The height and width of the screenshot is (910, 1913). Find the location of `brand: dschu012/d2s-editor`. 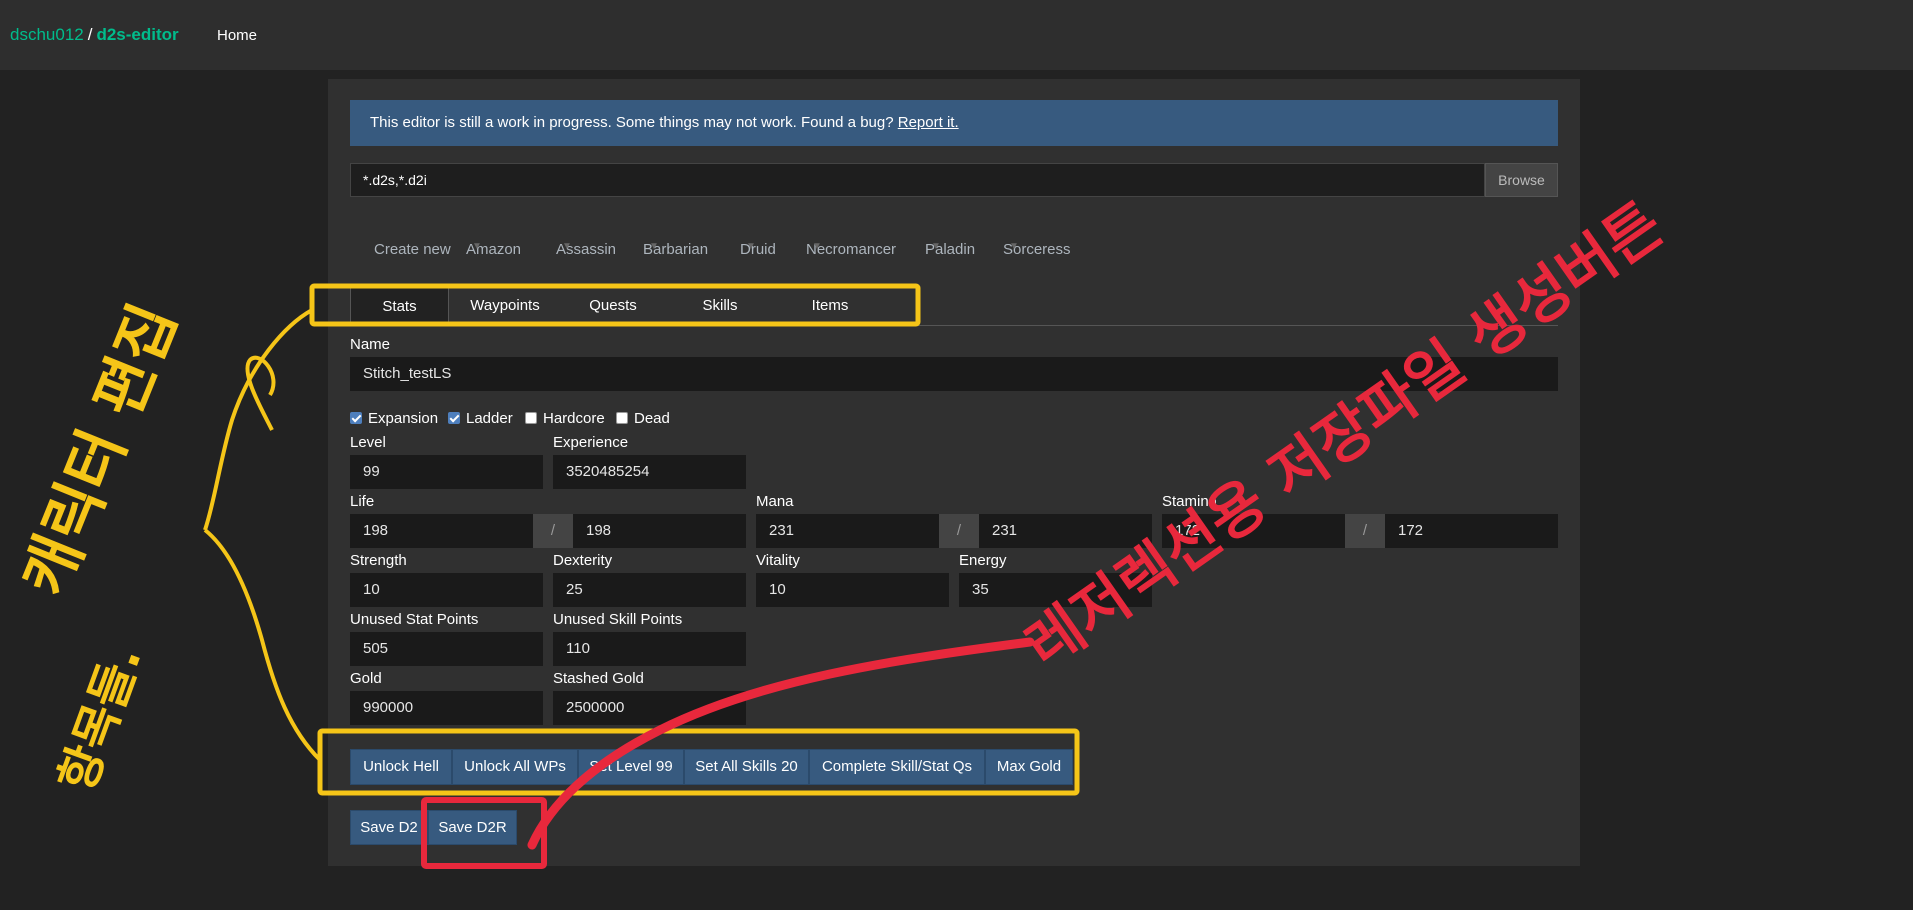

brand: dschu012/d2s-editor is located at coordinates (94, 35).